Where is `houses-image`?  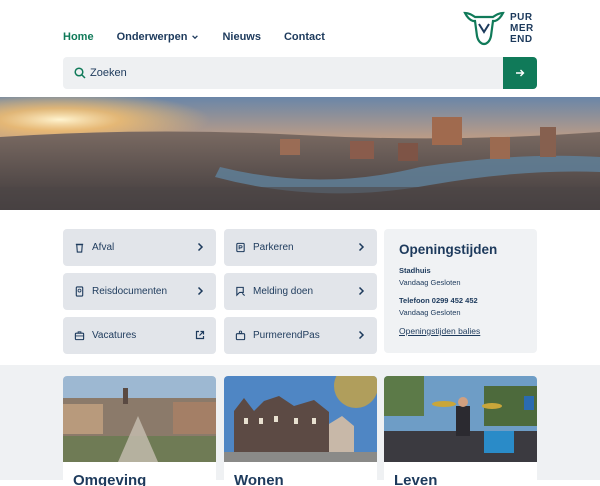
houses-image is located at coordinates (300, 419).